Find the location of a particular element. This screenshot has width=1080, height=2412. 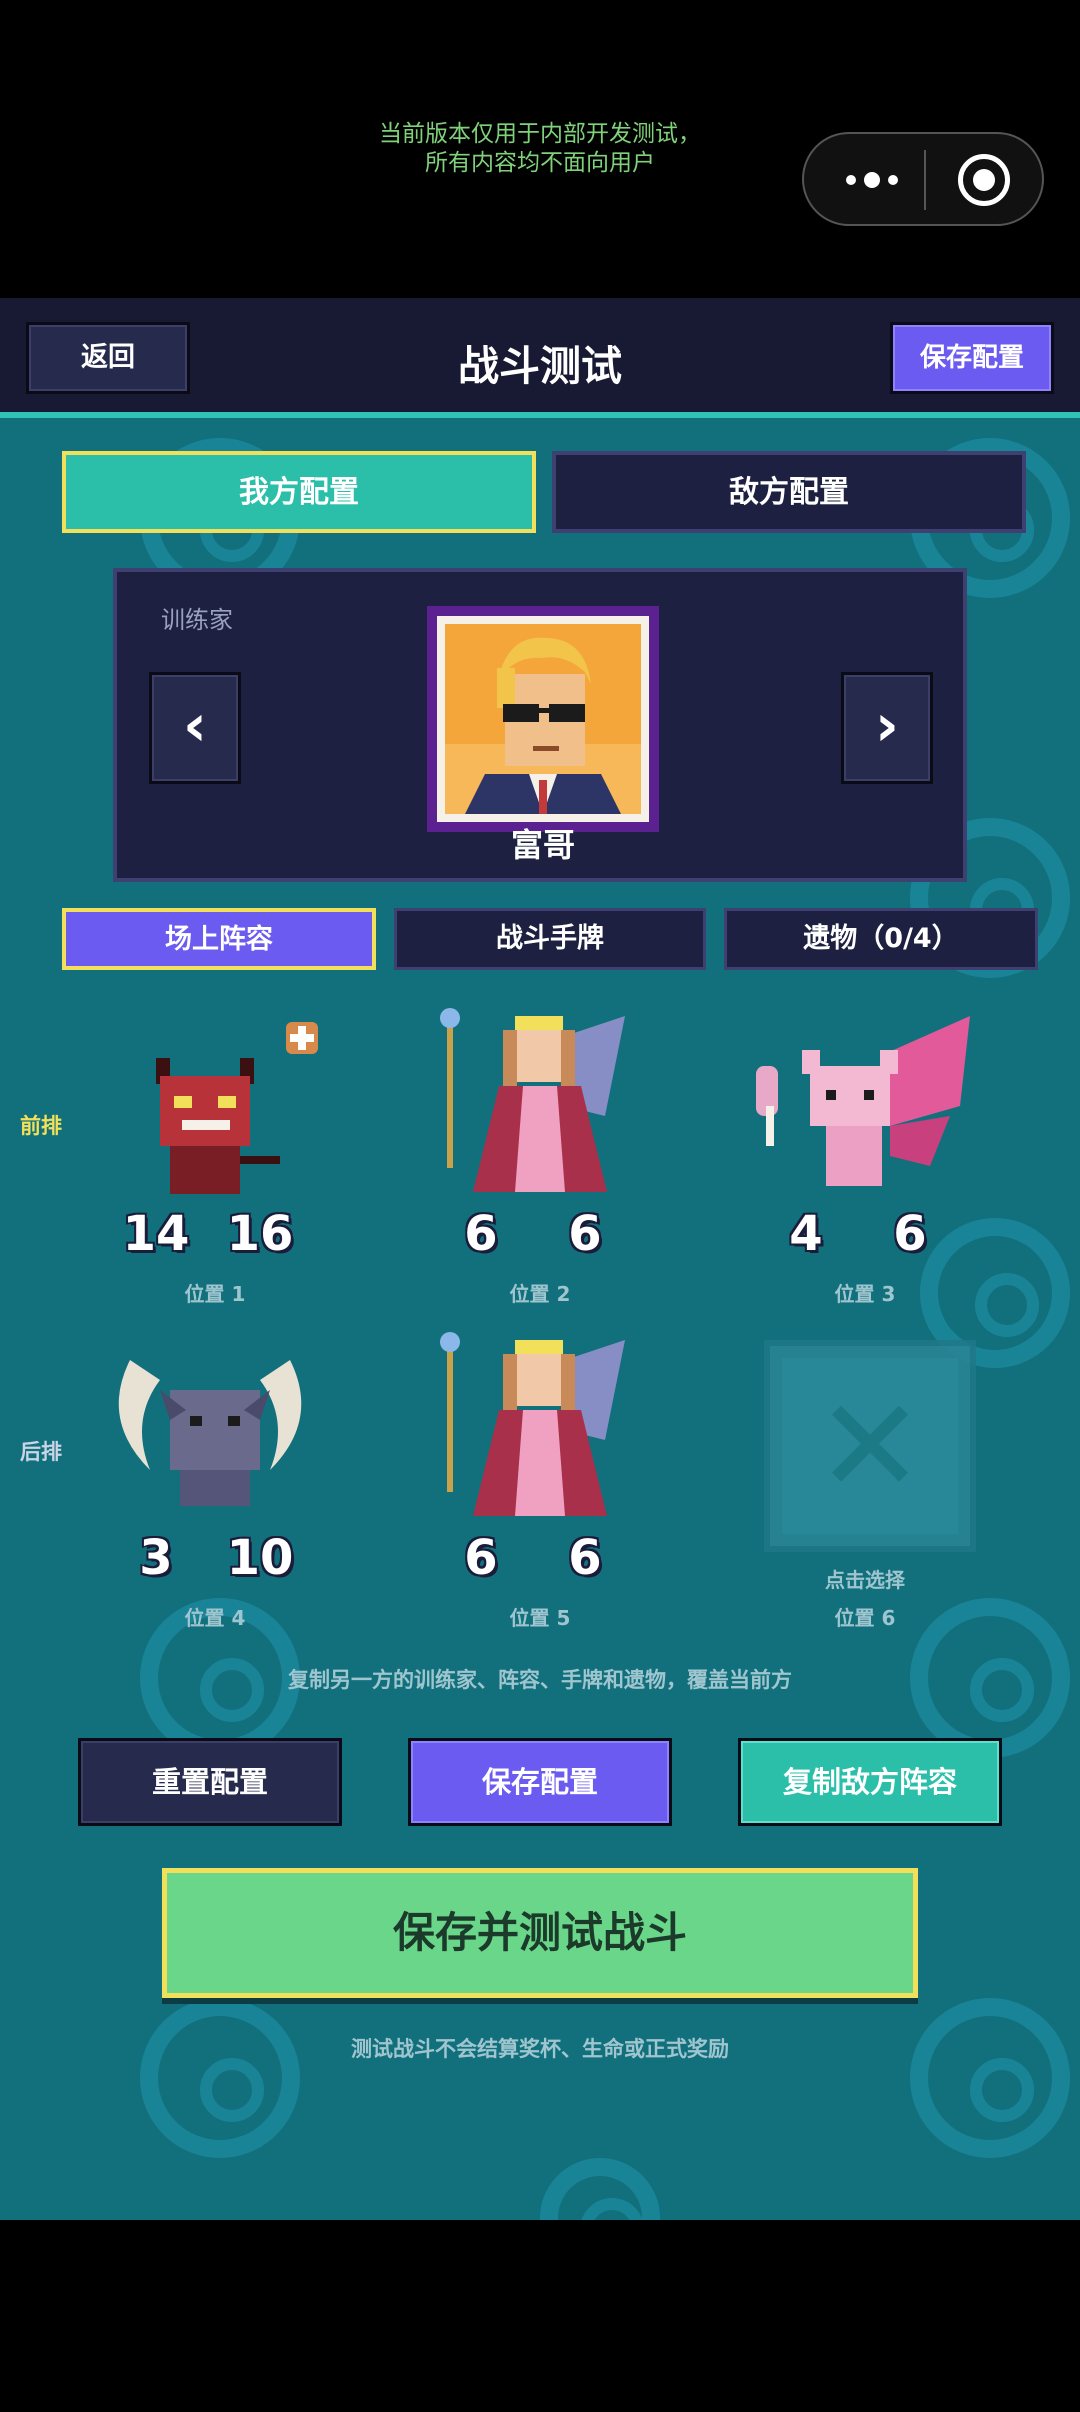

lineup-slot-4: 3 10 位置 4 is located at coordinates (215, 1475).